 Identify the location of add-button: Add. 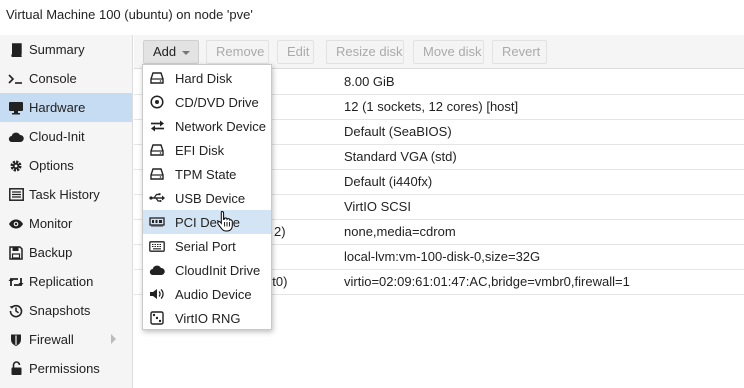
(171, 52).